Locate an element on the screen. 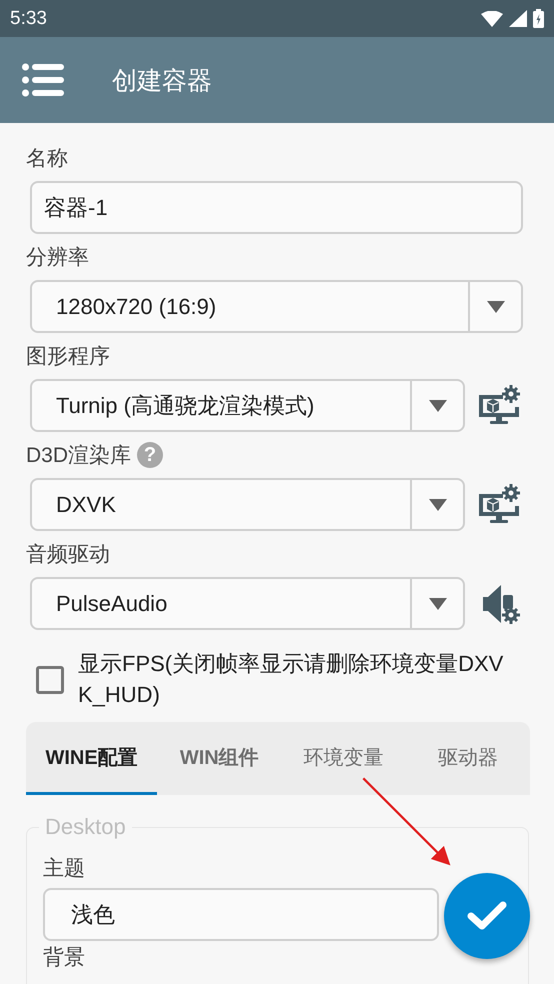 The height and width of the screenshot is (984, 554). signal-icon is located at coordinates (518, 18).